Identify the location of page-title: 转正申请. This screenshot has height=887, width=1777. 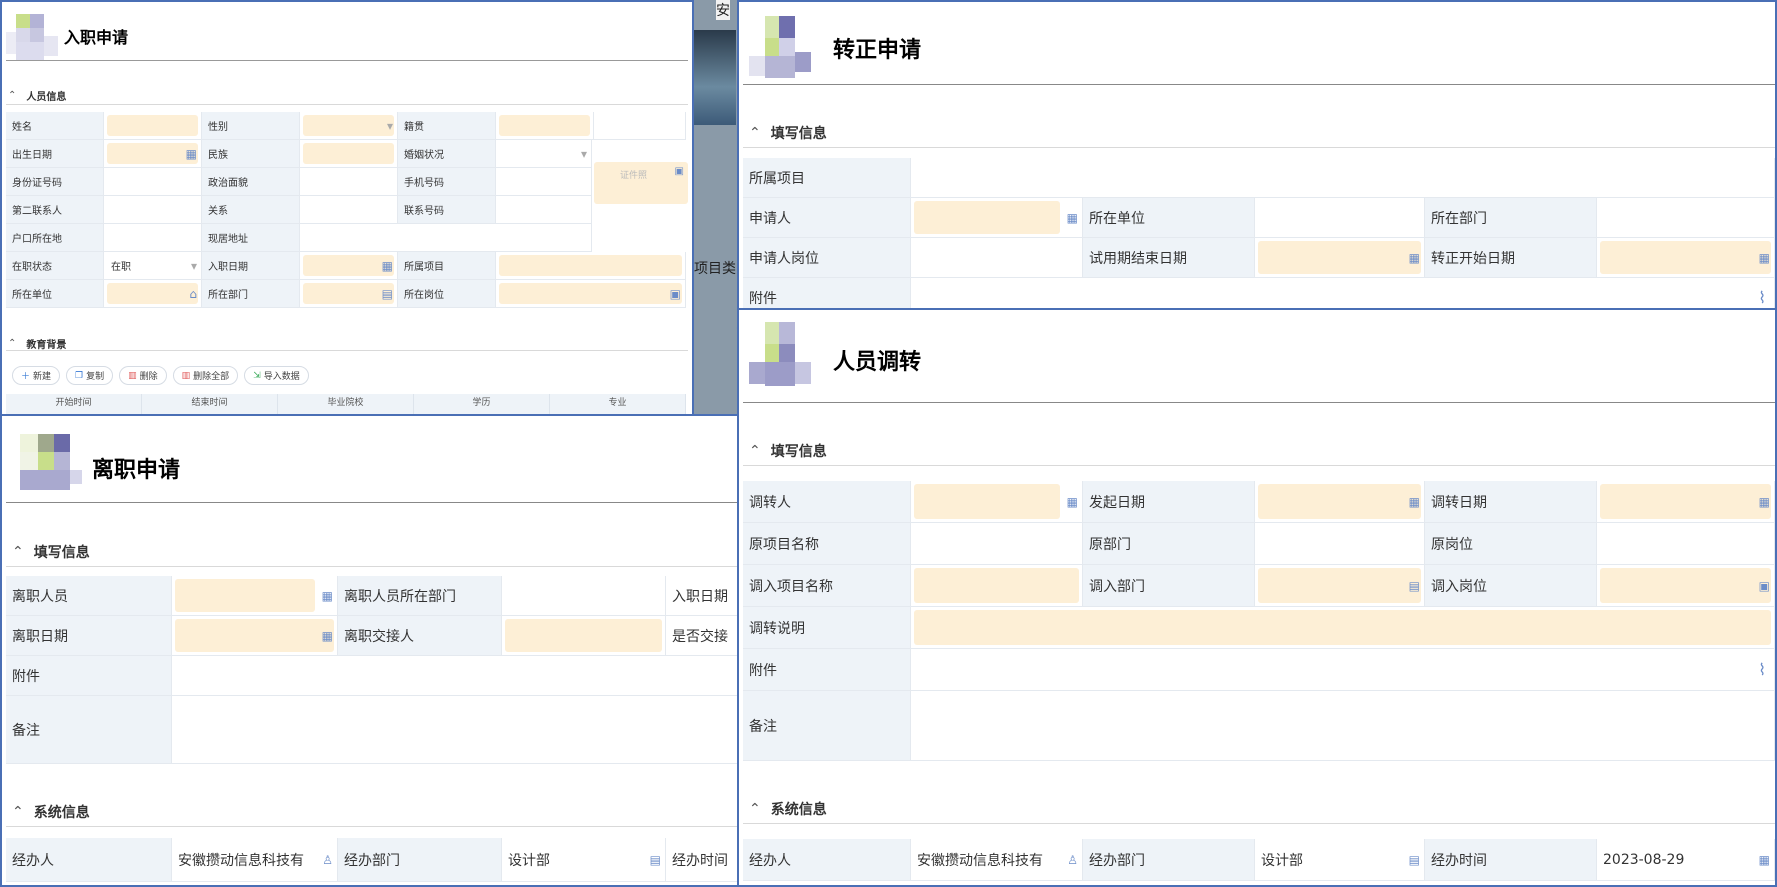
(877, 50).